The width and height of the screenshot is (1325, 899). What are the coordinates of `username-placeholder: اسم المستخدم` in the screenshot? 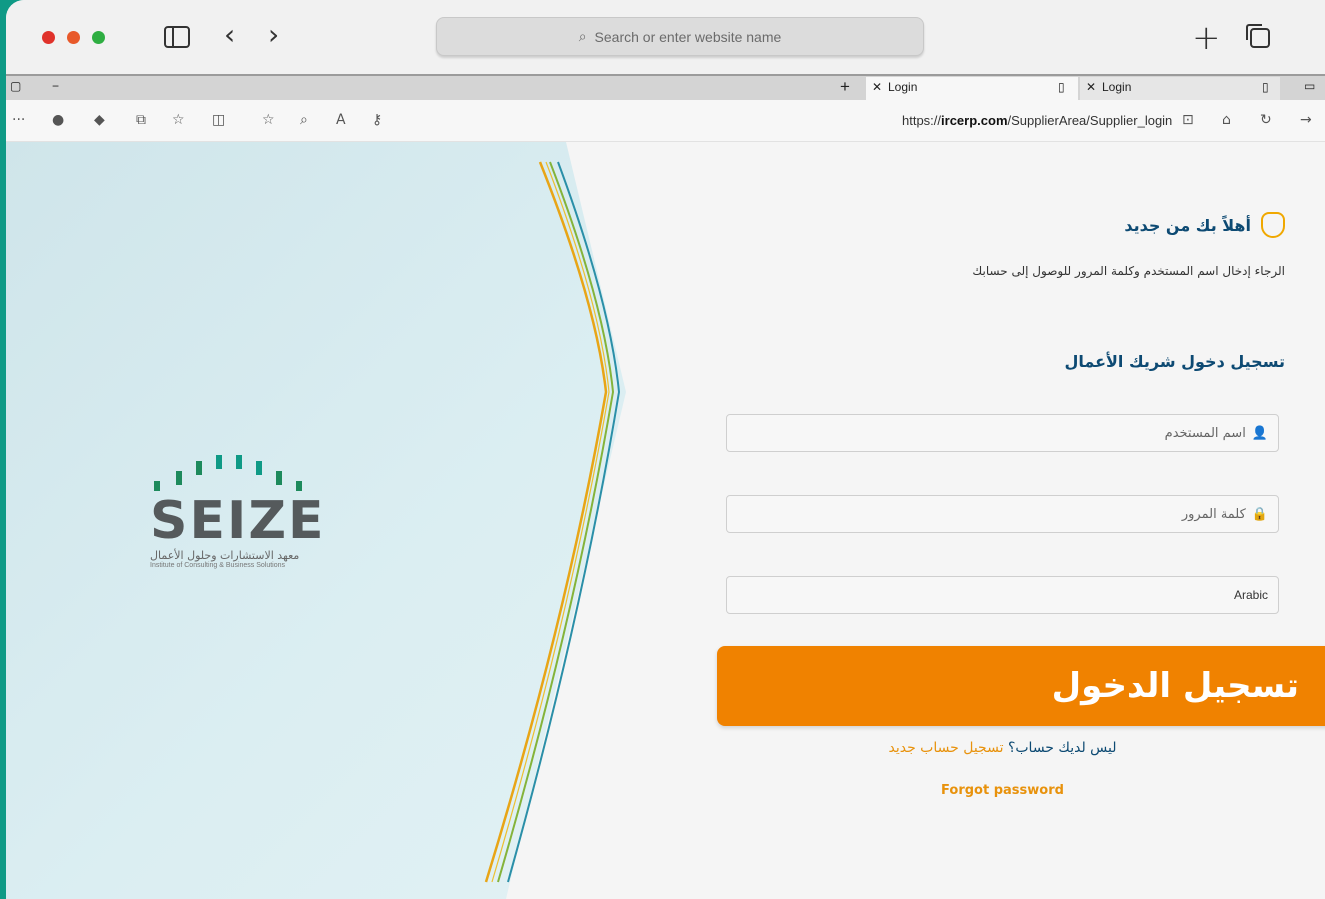 It's located at (1205, 433).